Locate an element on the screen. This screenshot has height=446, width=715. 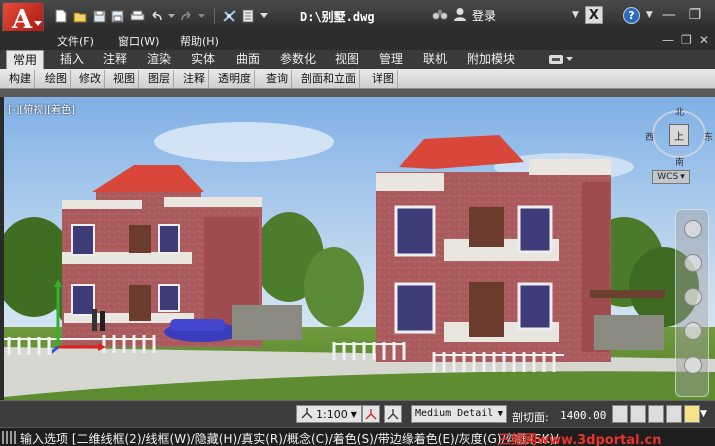
viewcube: 北 南 西 东 上 is located at coordinates (679, 136).